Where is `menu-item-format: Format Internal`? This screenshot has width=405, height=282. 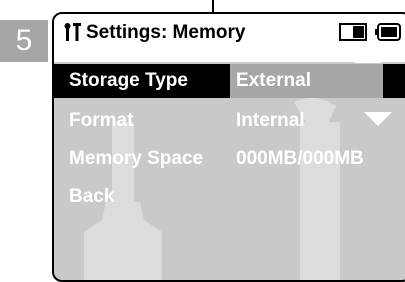 menu-item-format: Format Internal is located at coordinates (229, 121).